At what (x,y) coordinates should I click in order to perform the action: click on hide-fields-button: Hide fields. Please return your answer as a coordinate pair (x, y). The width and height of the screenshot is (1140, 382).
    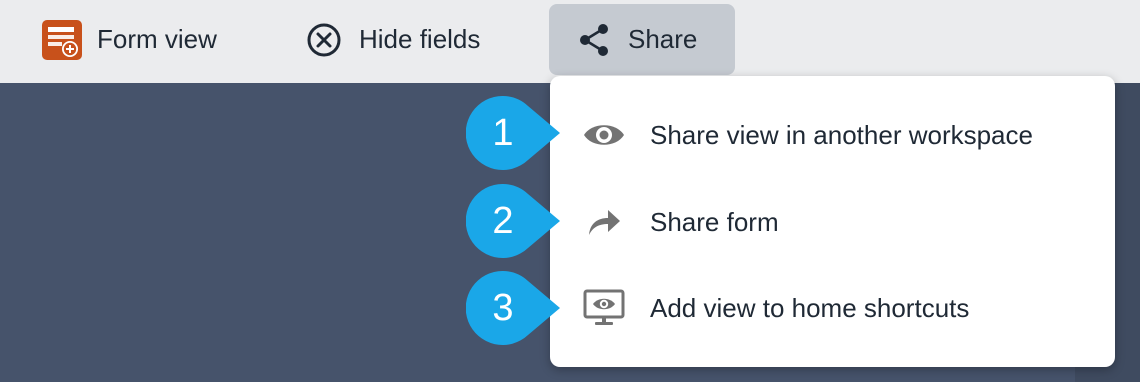
    Looking at the image, I should click on (393, 39).